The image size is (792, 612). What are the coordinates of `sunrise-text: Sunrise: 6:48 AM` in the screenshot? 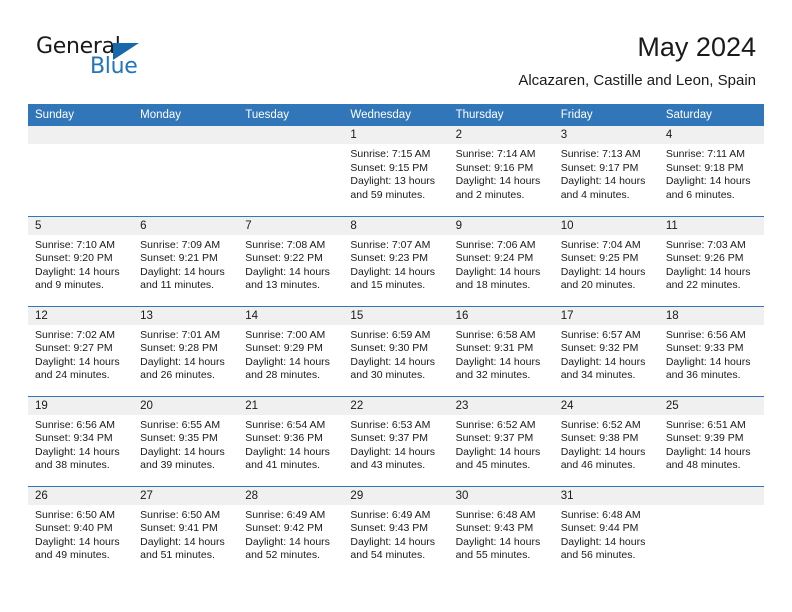 It's located at (495, 514).